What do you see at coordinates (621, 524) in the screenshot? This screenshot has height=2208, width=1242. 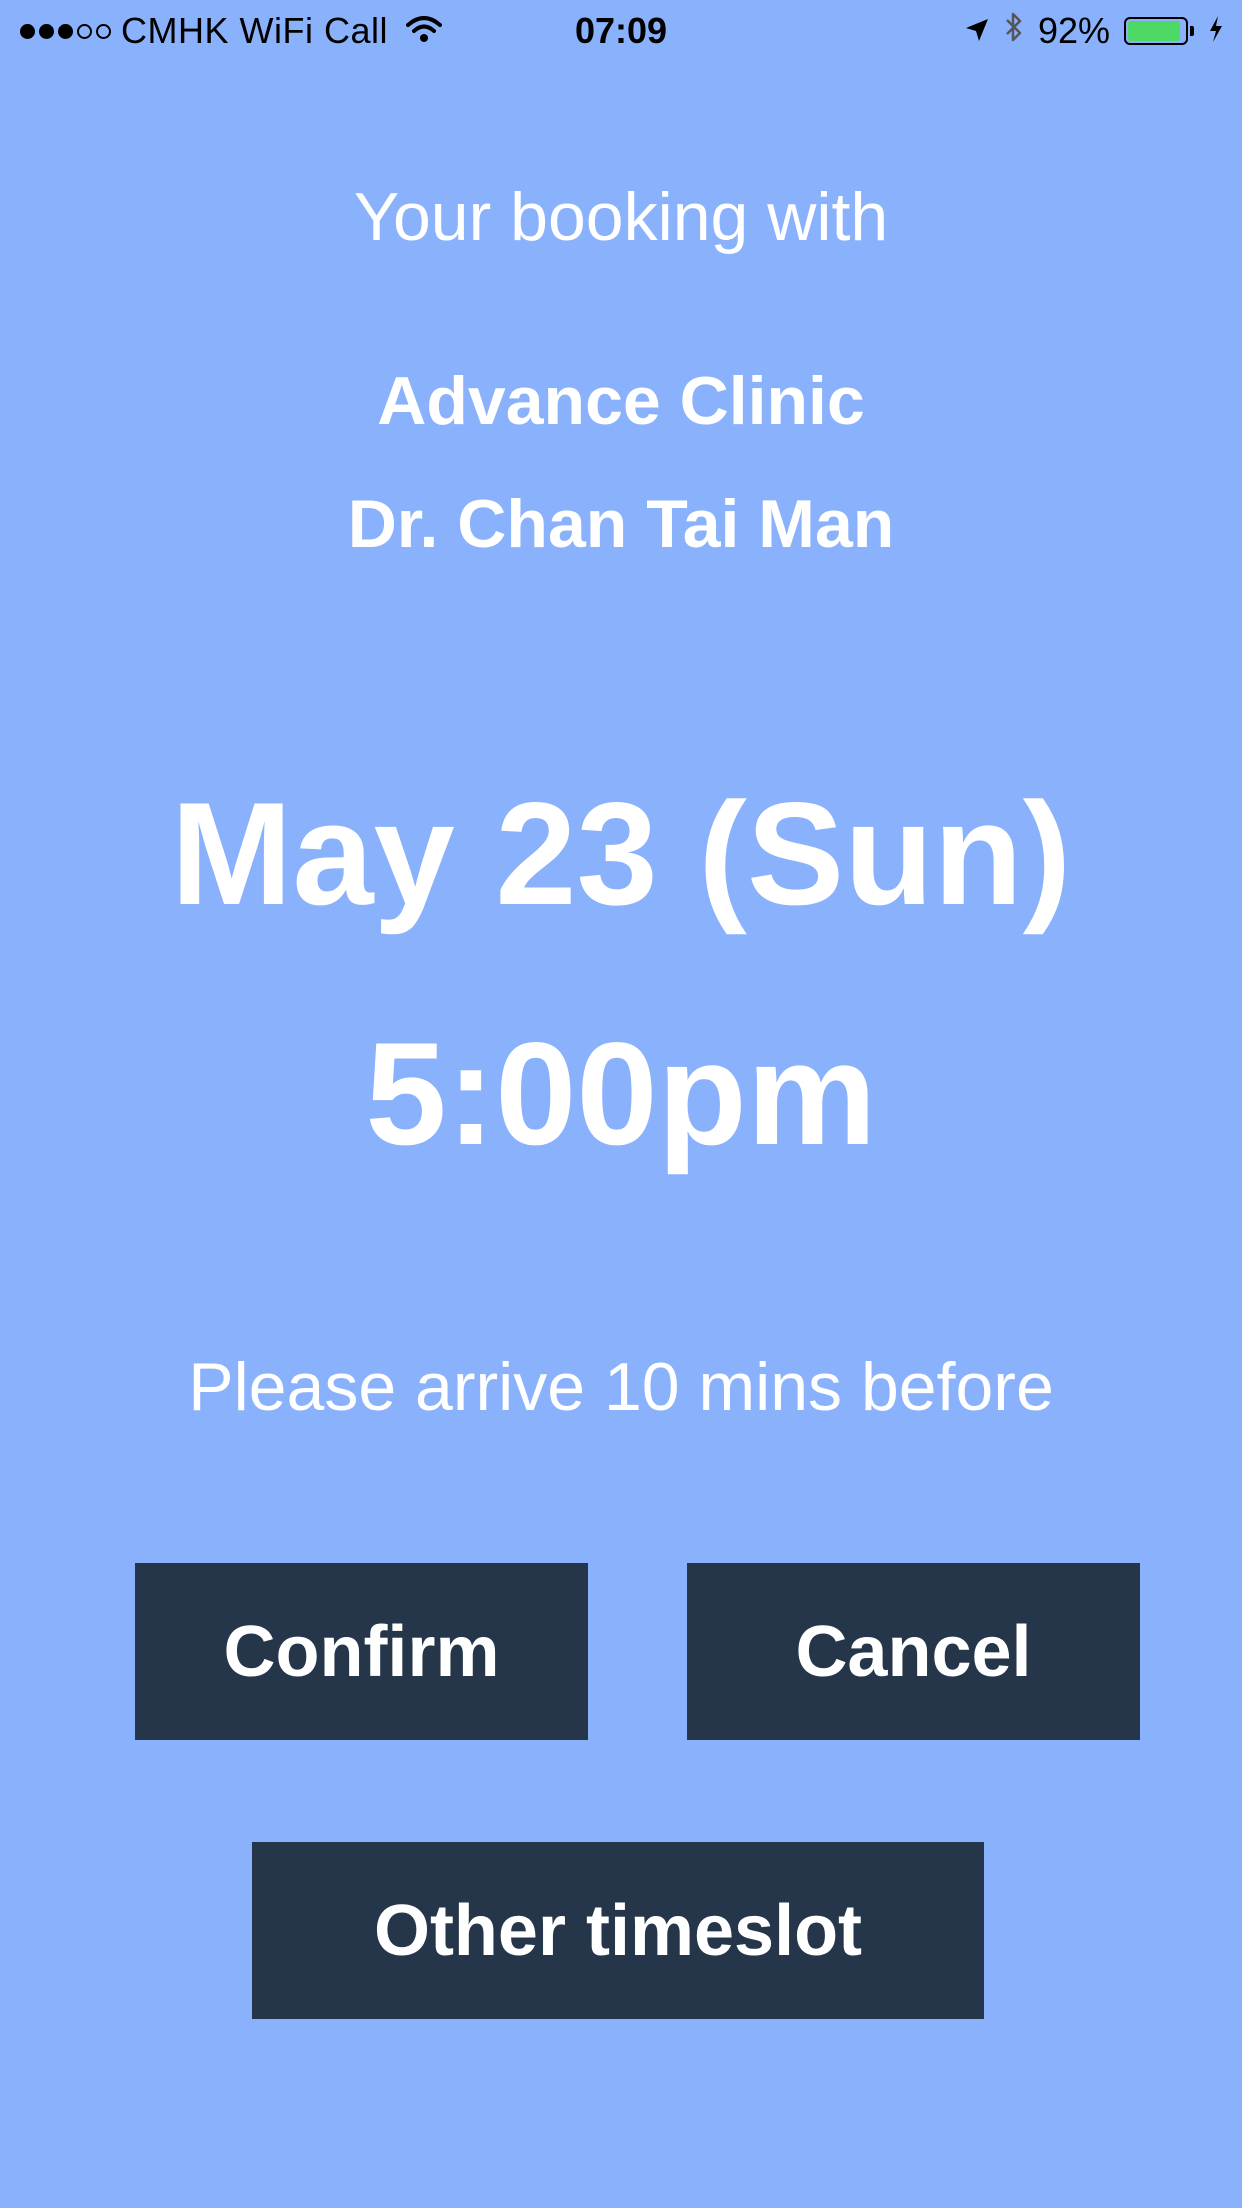 I see `doctor-name: Dr. Chan Tai Man` at bounding box center [621, 524].